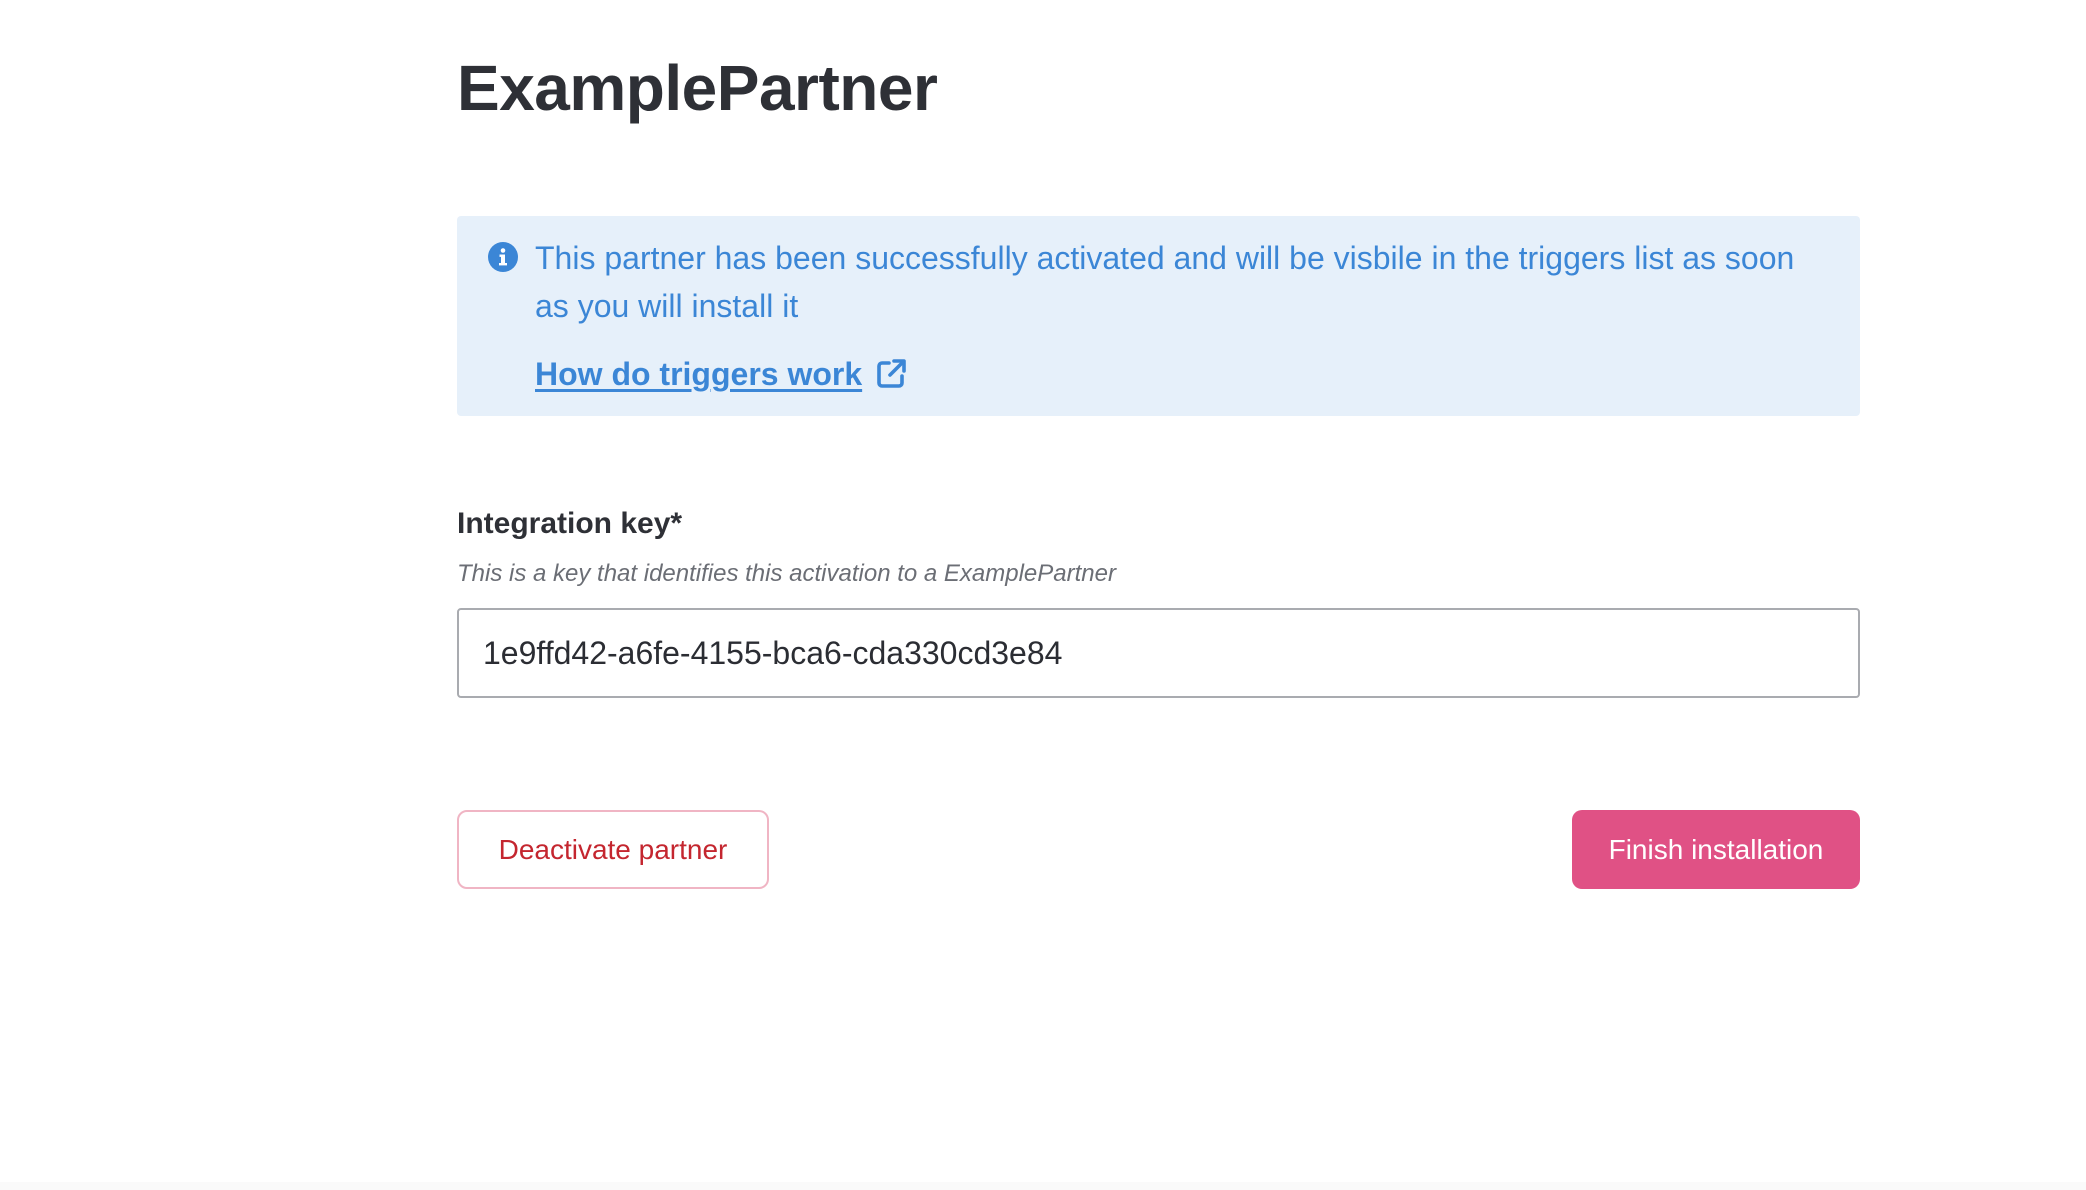  What do you see at coordinates (613, 849) in the screenshot?
I see `deactivate-partner-button: Deactivate partner` at bounding box center [613, 849].